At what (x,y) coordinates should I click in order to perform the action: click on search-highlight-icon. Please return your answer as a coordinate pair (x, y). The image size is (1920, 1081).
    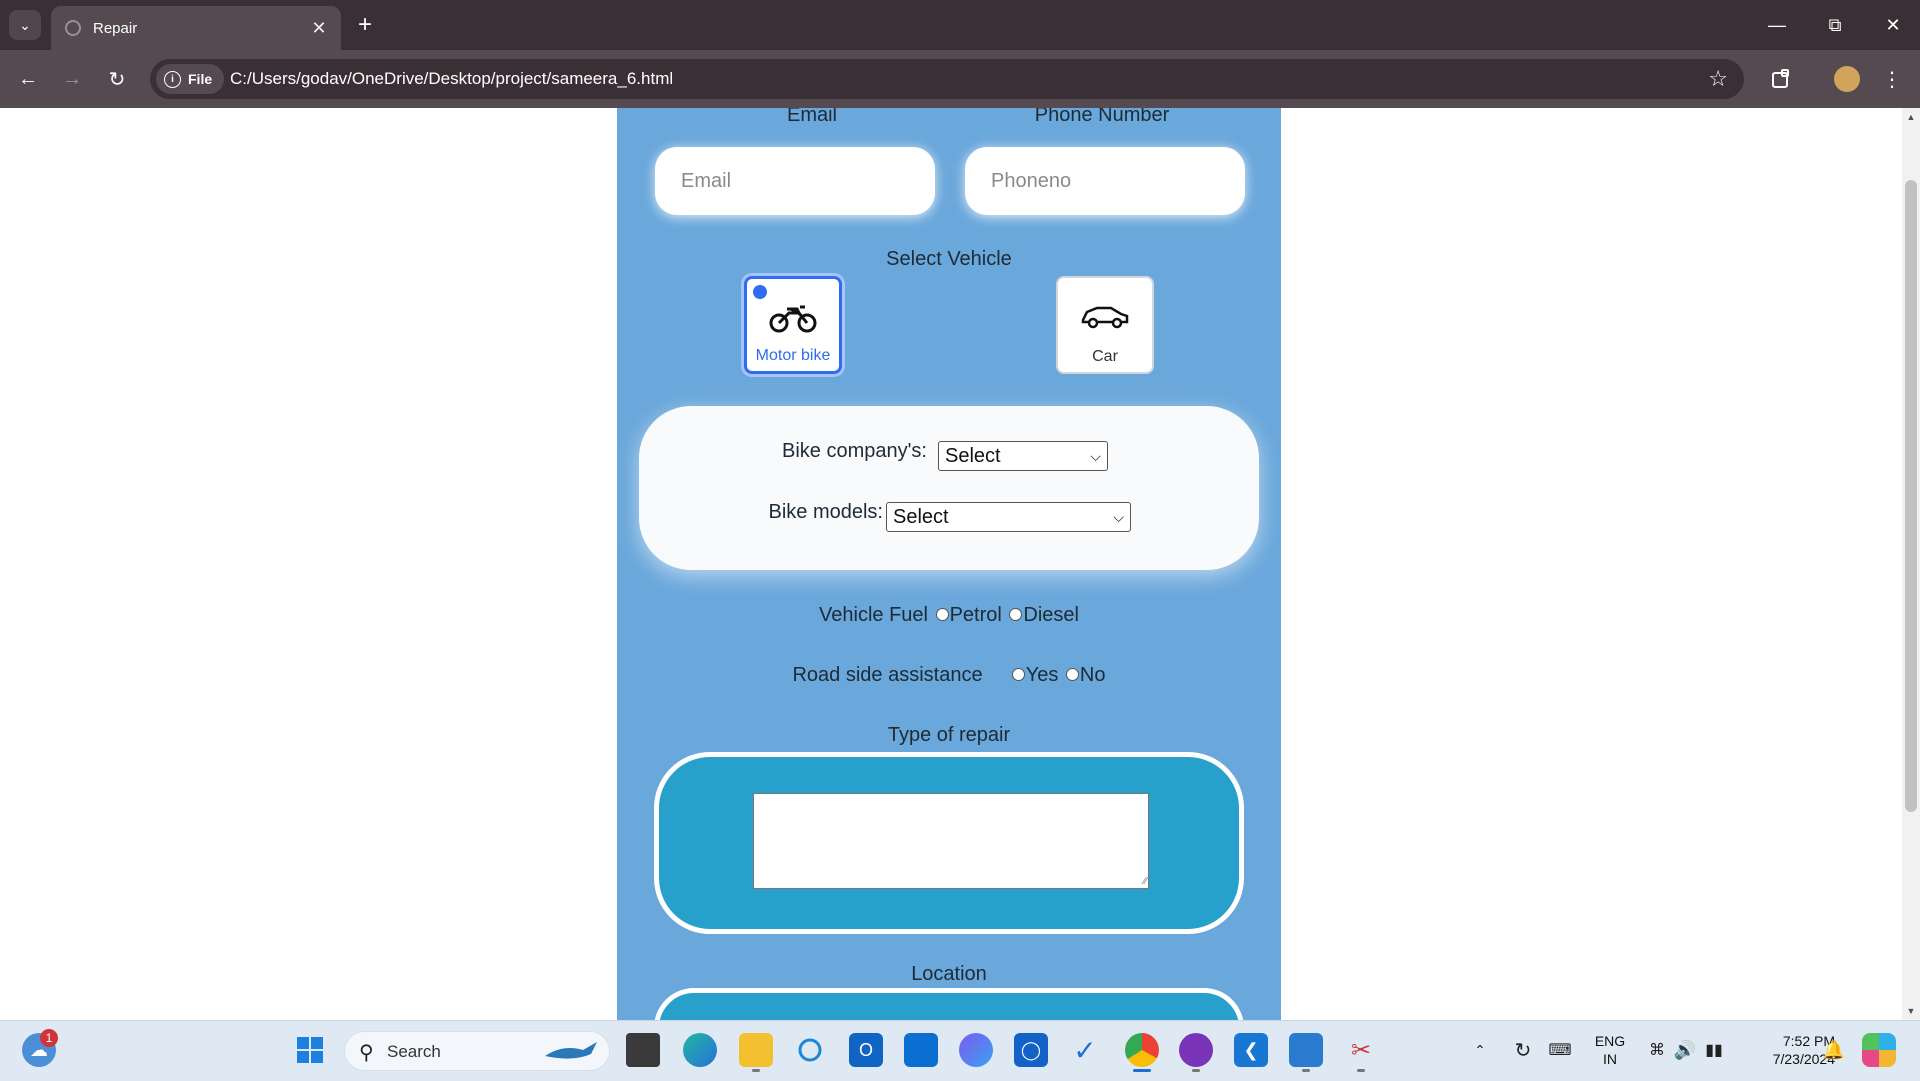
    Looking at the image, I should click on (571, 1050).